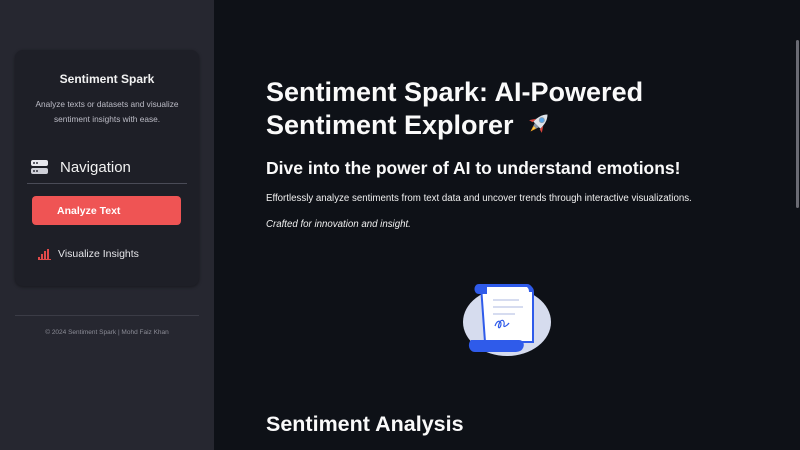 The image size is (800, 450). Describe the element at coordinates (98, 254) in the screenshot. I see `visualize-insights-label: Visualize Insights` at that location.